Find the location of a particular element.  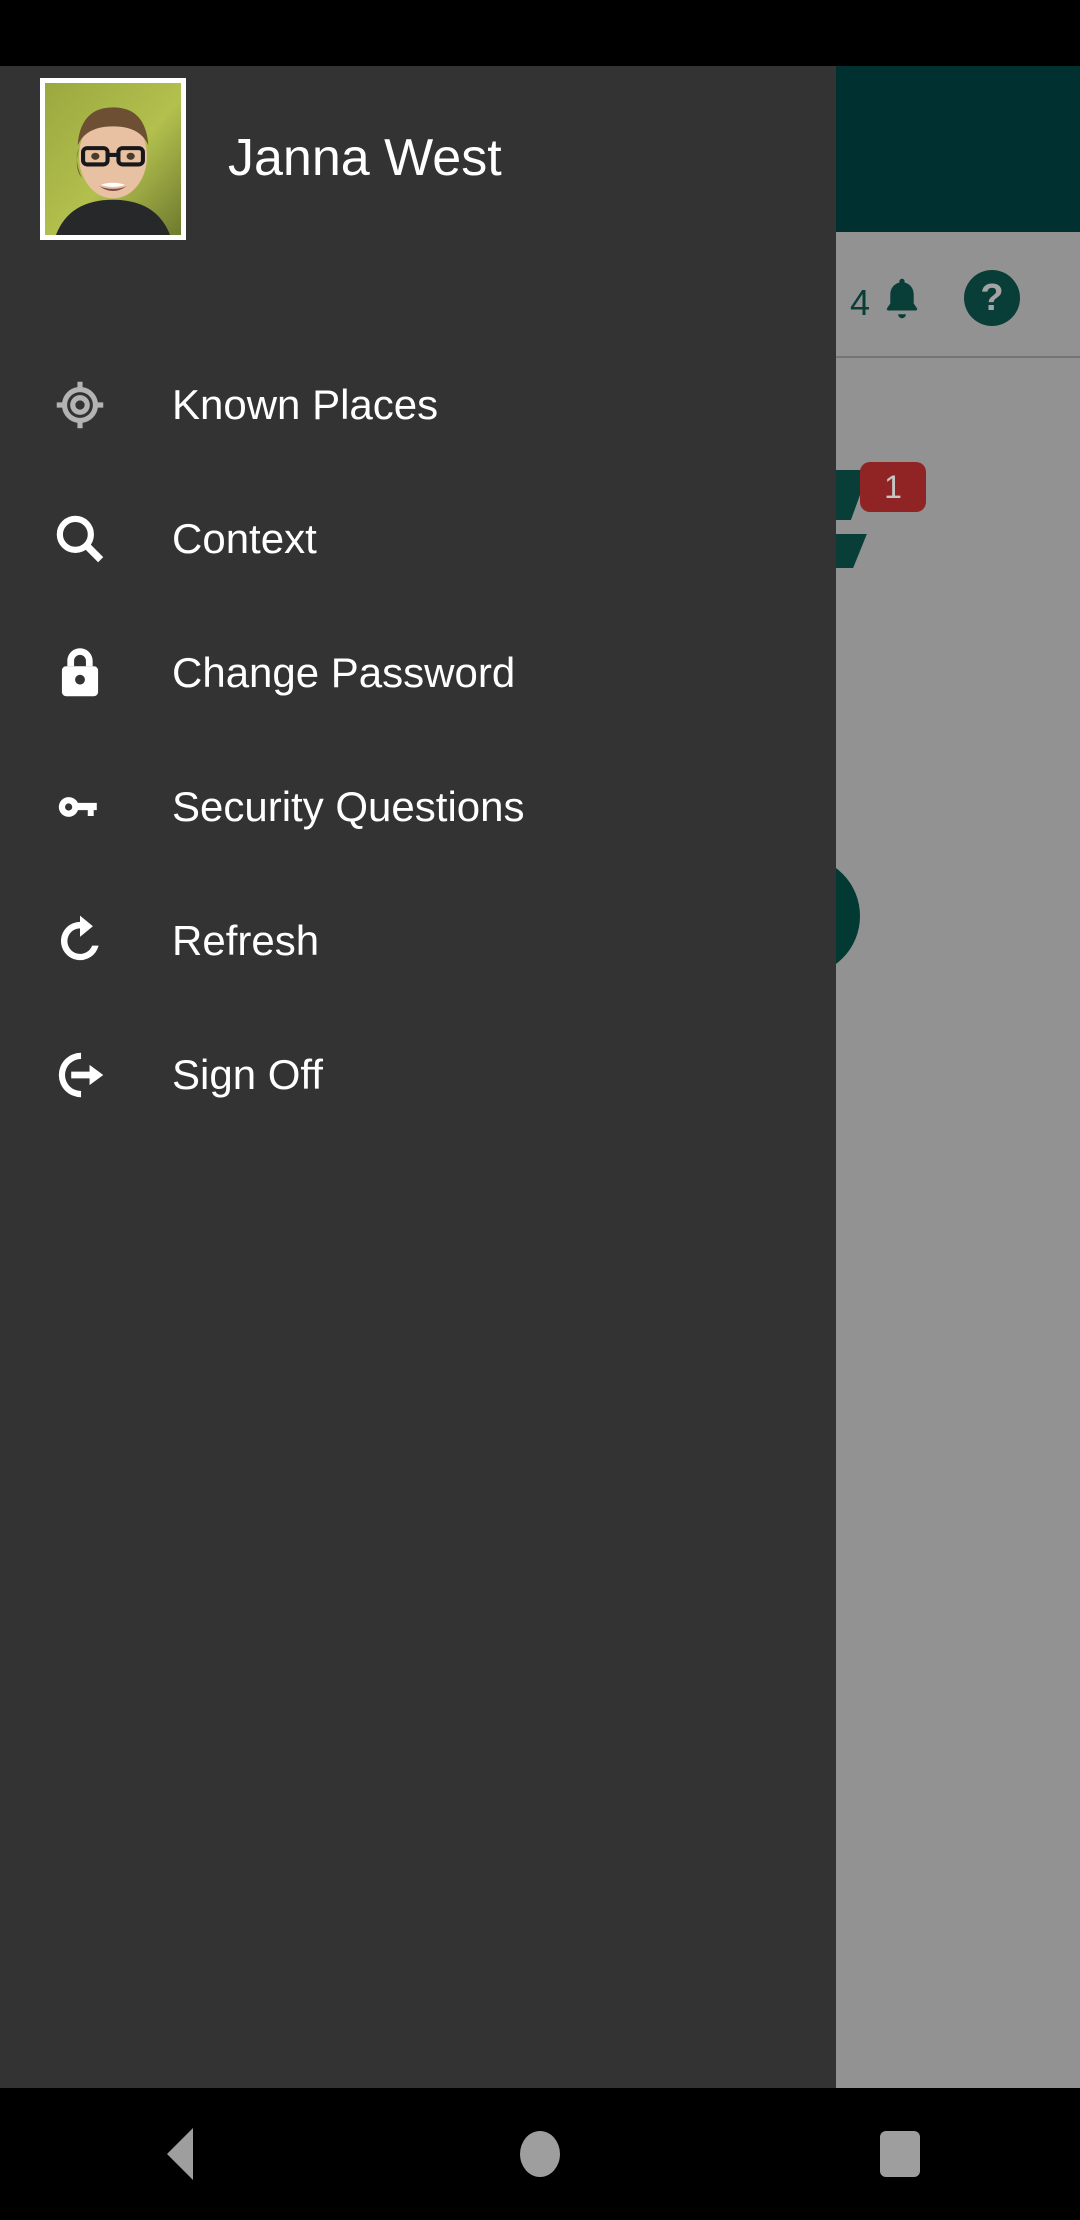

system-nav-bar is located at coordinates (540, 2154).